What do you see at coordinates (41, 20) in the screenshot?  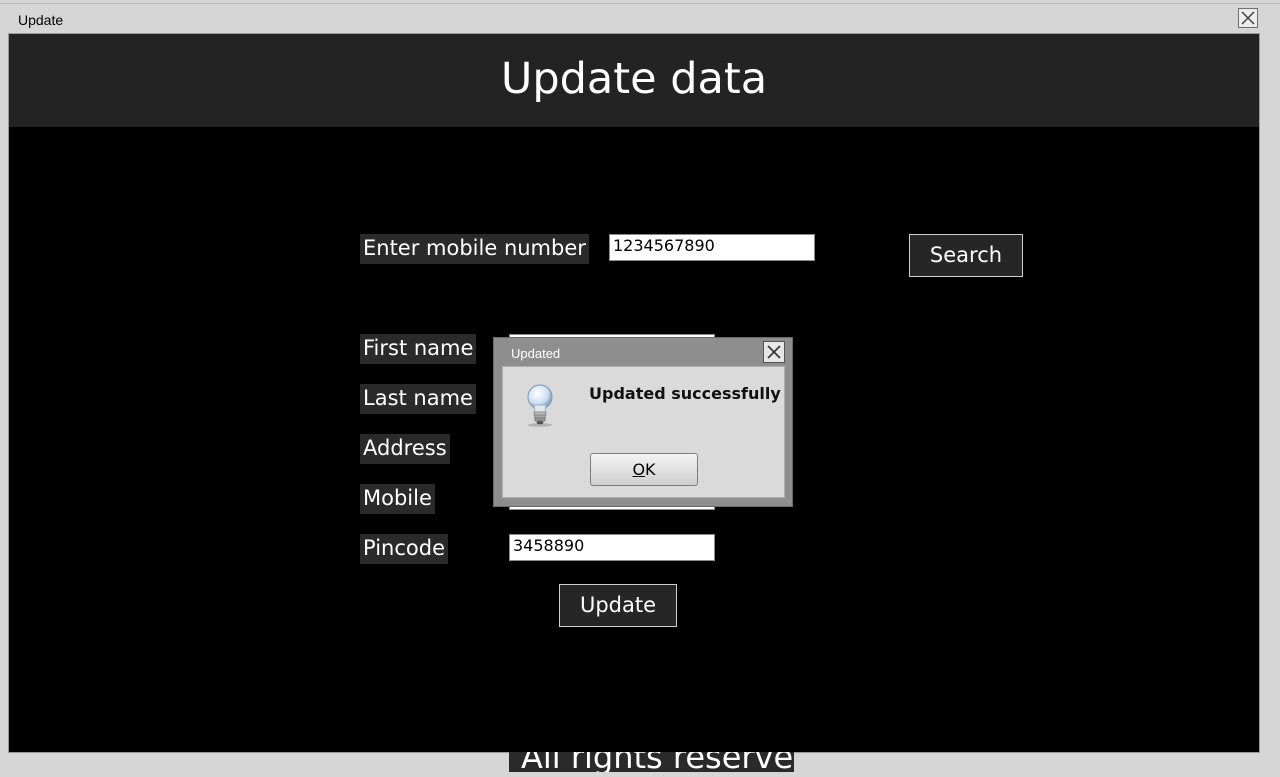 I see `window-title: Update` at bounding box center [41, 20].